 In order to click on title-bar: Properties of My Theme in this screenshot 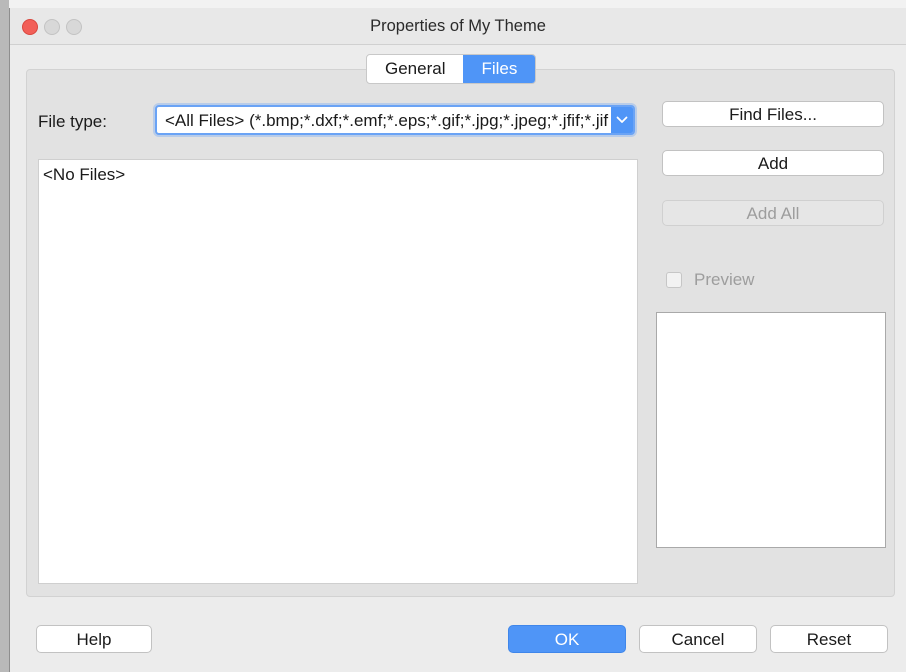, I will do `click(458, 26)`.